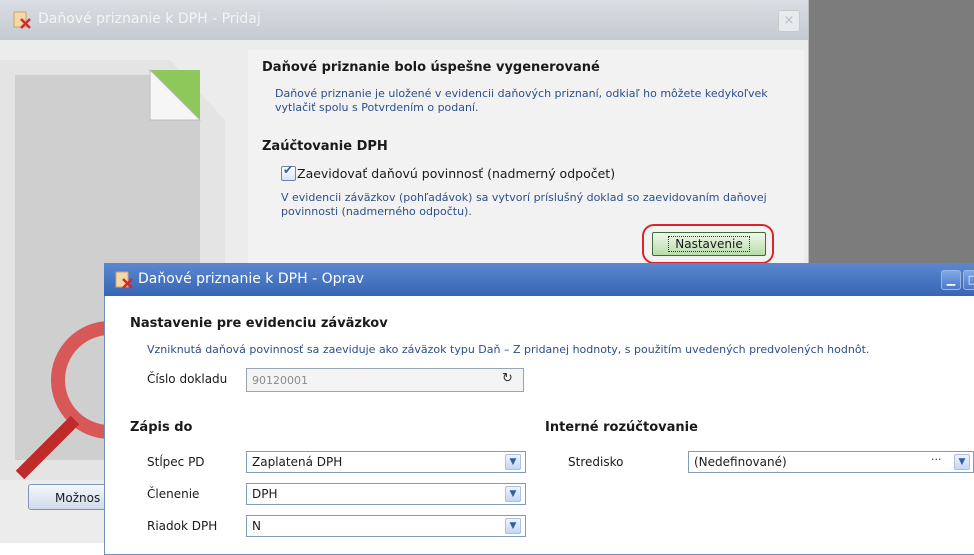 This screenshot has width=974, height=555. What do you see at coordinates (325, 146) in the screenshot?
I see `dph-section-title: Zaúčtovanie DPH` at bounding box center [325, 146].